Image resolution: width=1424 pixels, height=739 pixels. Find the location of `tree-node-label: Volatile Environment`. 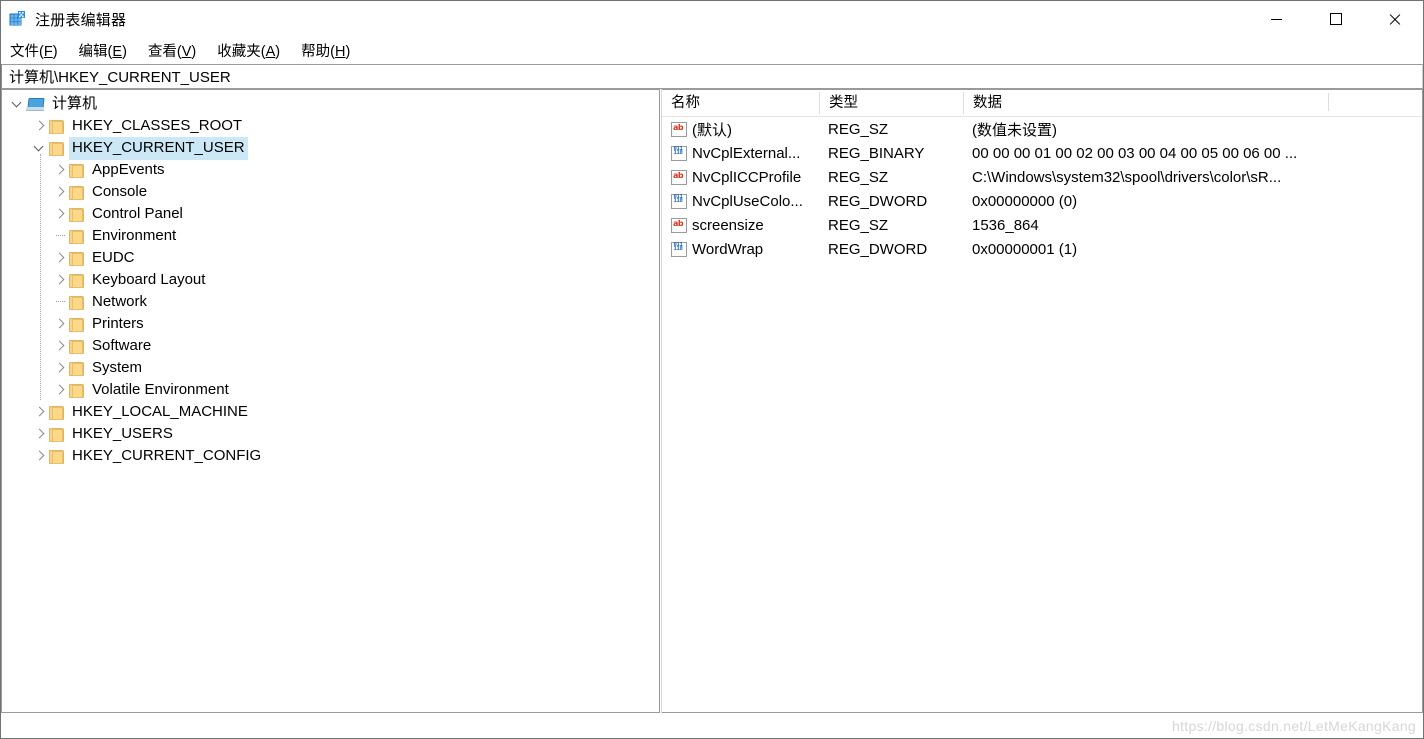

tree-node-label: Volatile Environment is located at coordinates (160, 389).